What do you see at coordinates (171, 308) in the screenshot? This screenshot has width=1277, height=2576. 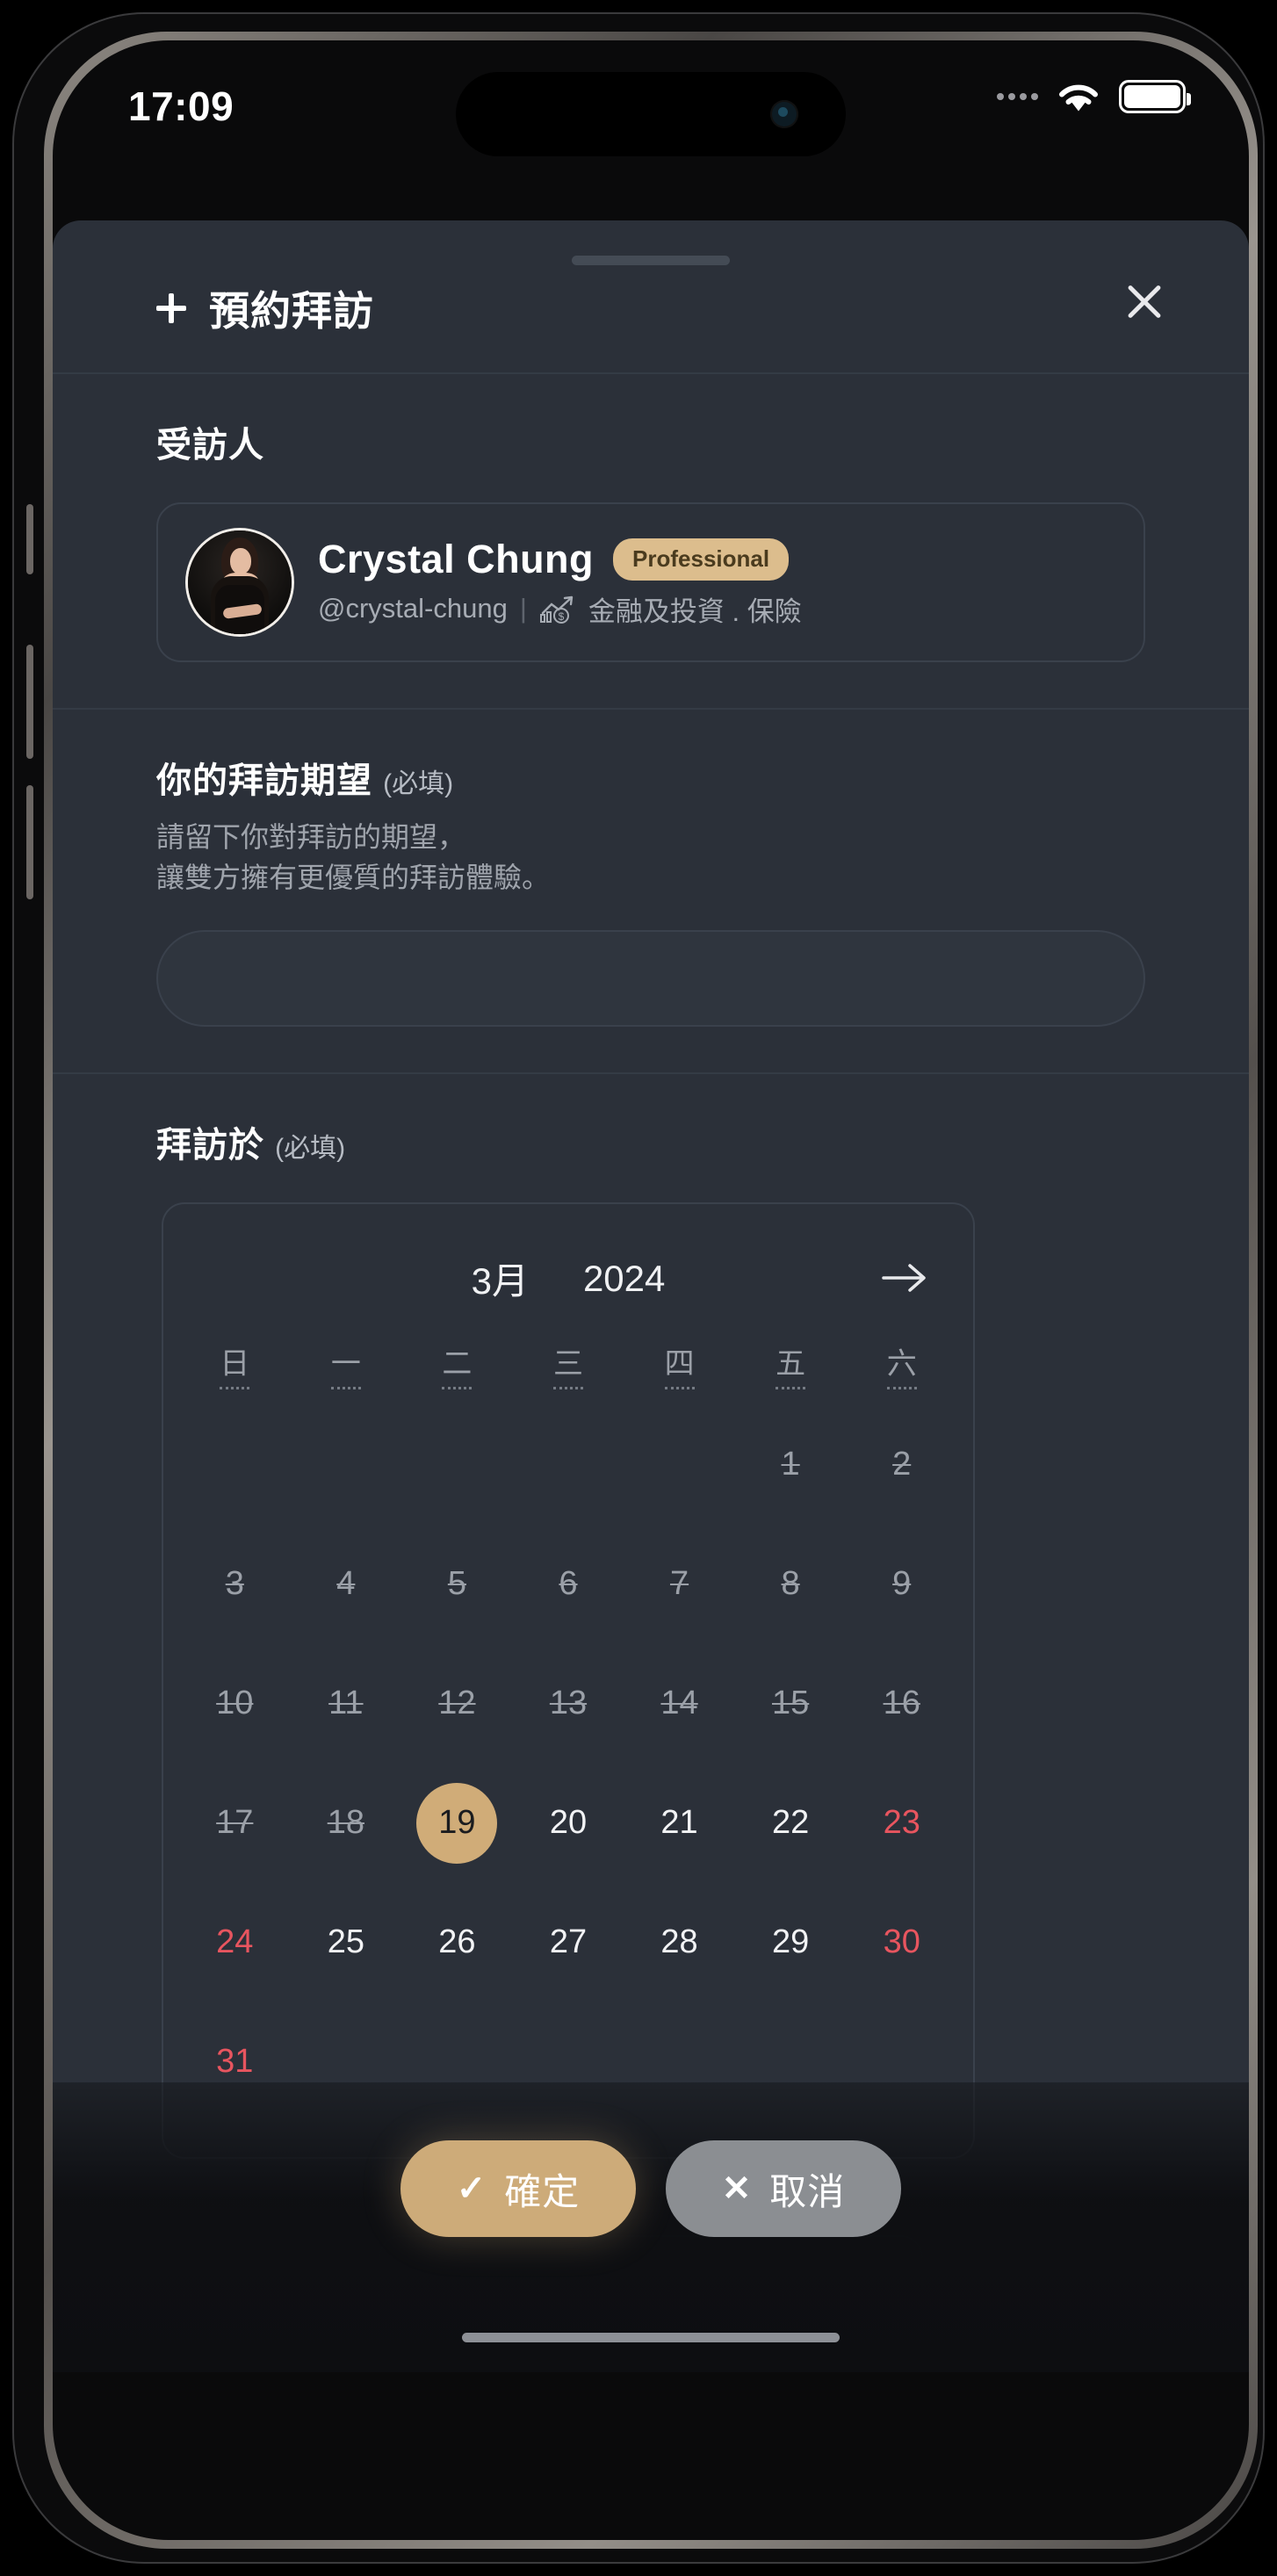 I see `plus-icon` at bounding box center [171, 308].